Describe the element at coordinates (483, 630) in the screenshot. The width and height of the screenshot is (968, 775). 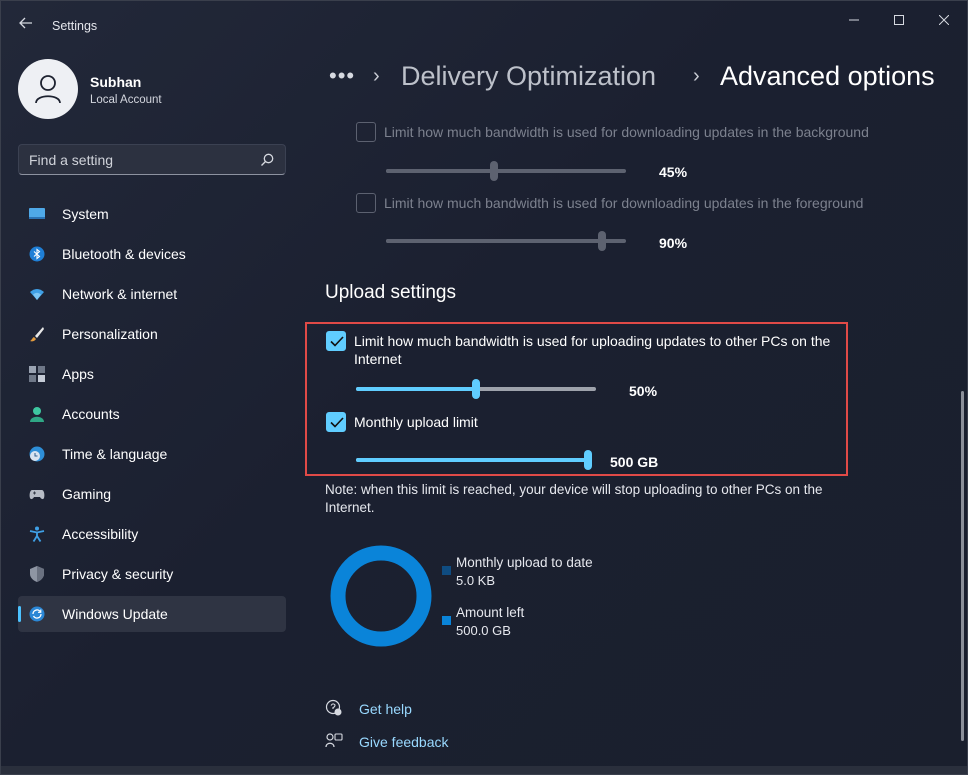
I see `legend-left-value: 500.0 GB` at that location.